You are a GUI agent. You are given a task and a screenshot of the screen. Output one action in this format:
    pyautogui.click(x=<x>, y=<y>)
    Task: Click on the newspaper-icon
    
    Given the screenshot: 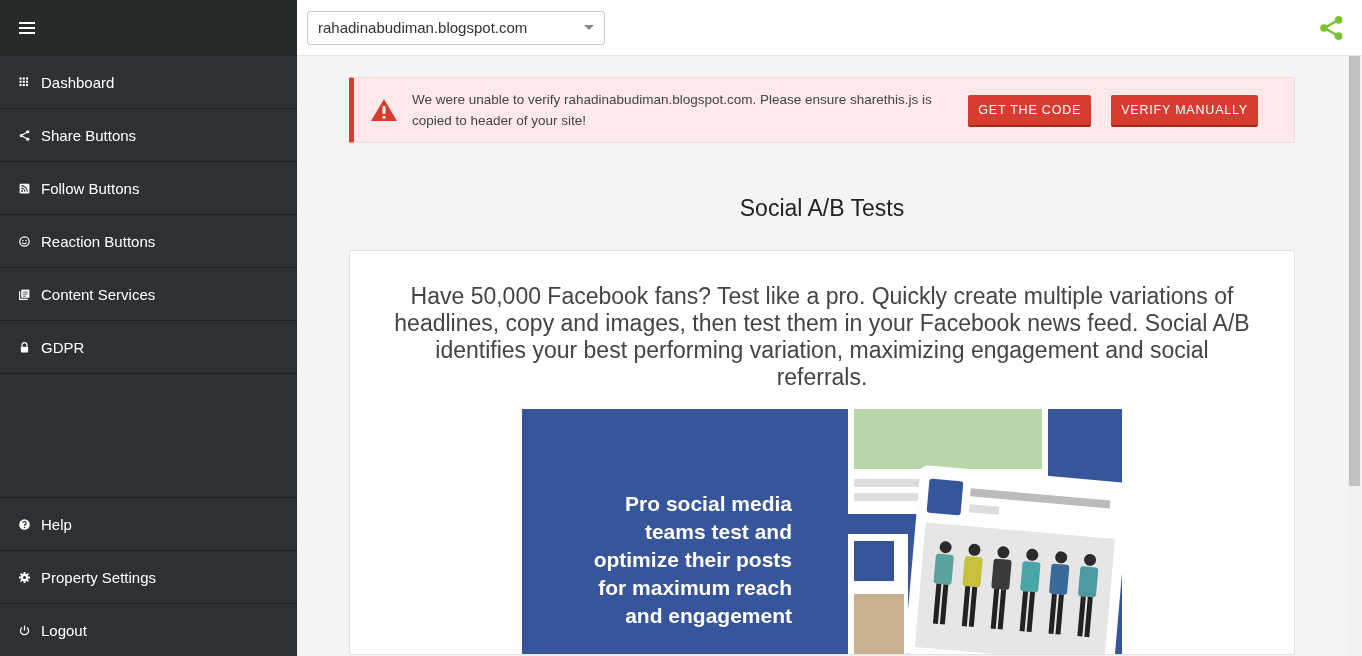 What is the action you would take?
    pyautogui.click(x=24, y=294)
    